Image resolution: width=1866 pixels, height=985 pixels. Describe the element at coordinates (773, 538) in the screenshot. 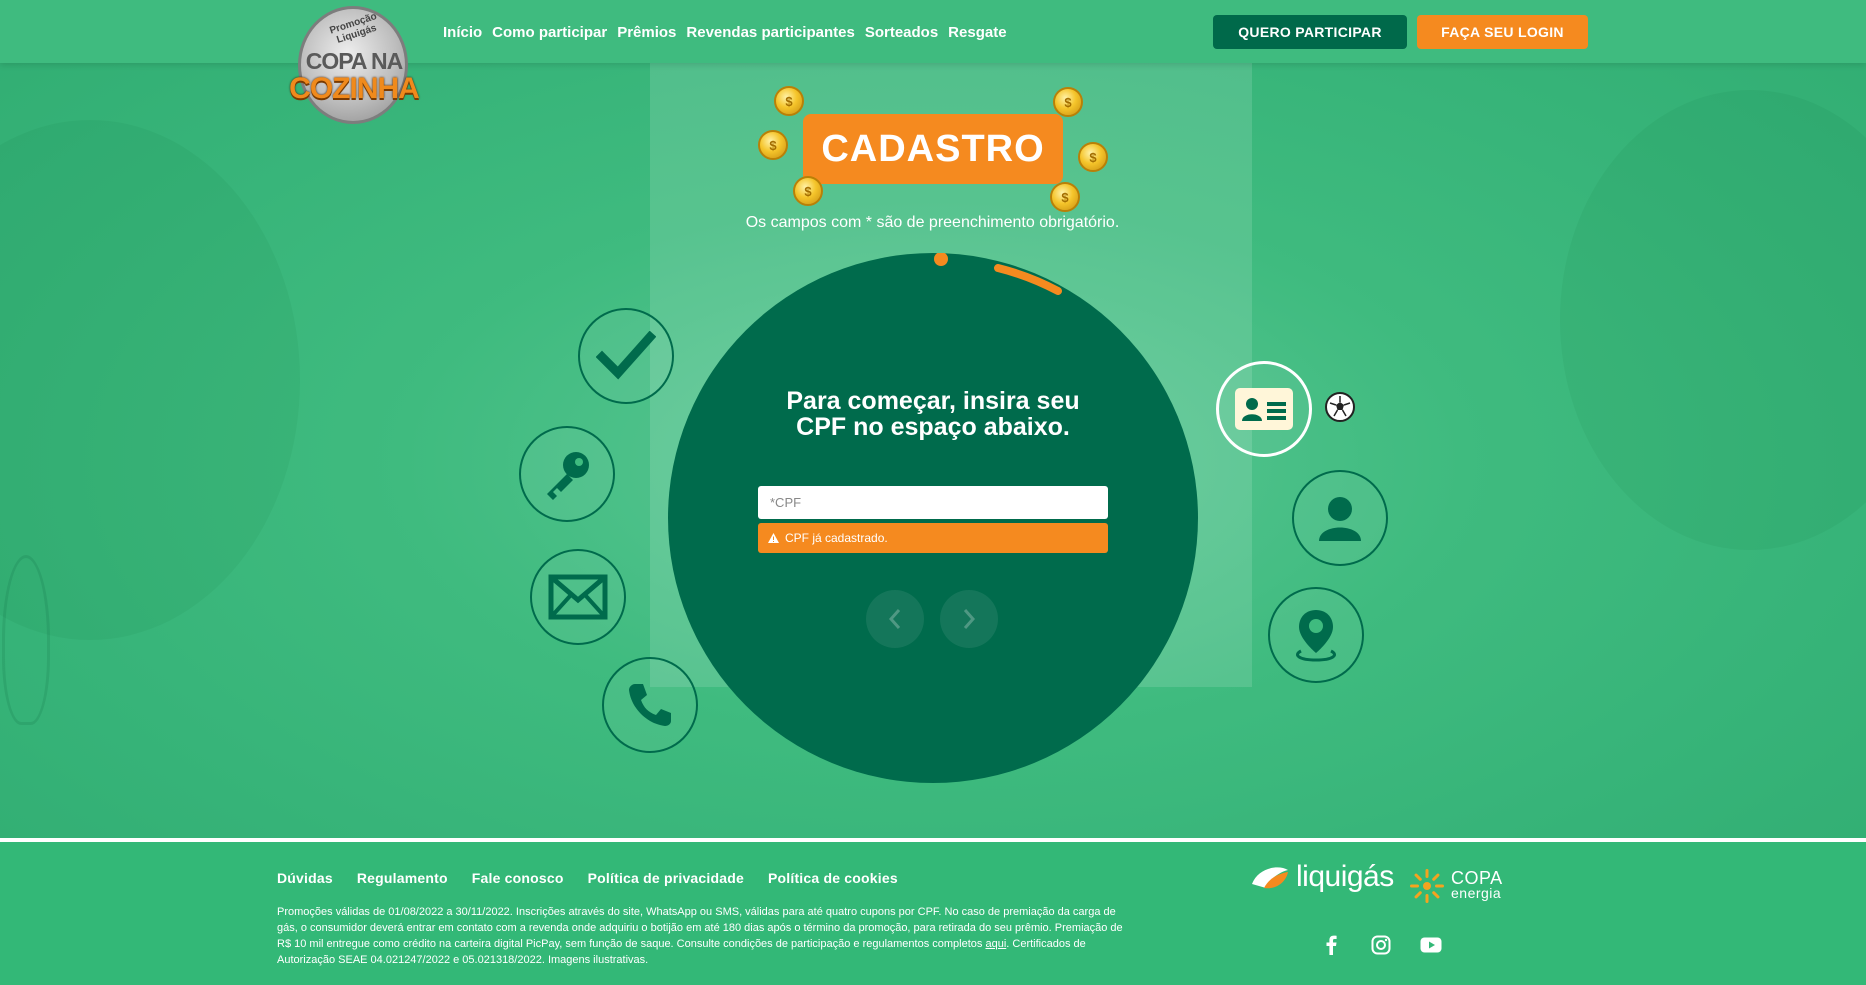

I see `warning-icon` at that location.